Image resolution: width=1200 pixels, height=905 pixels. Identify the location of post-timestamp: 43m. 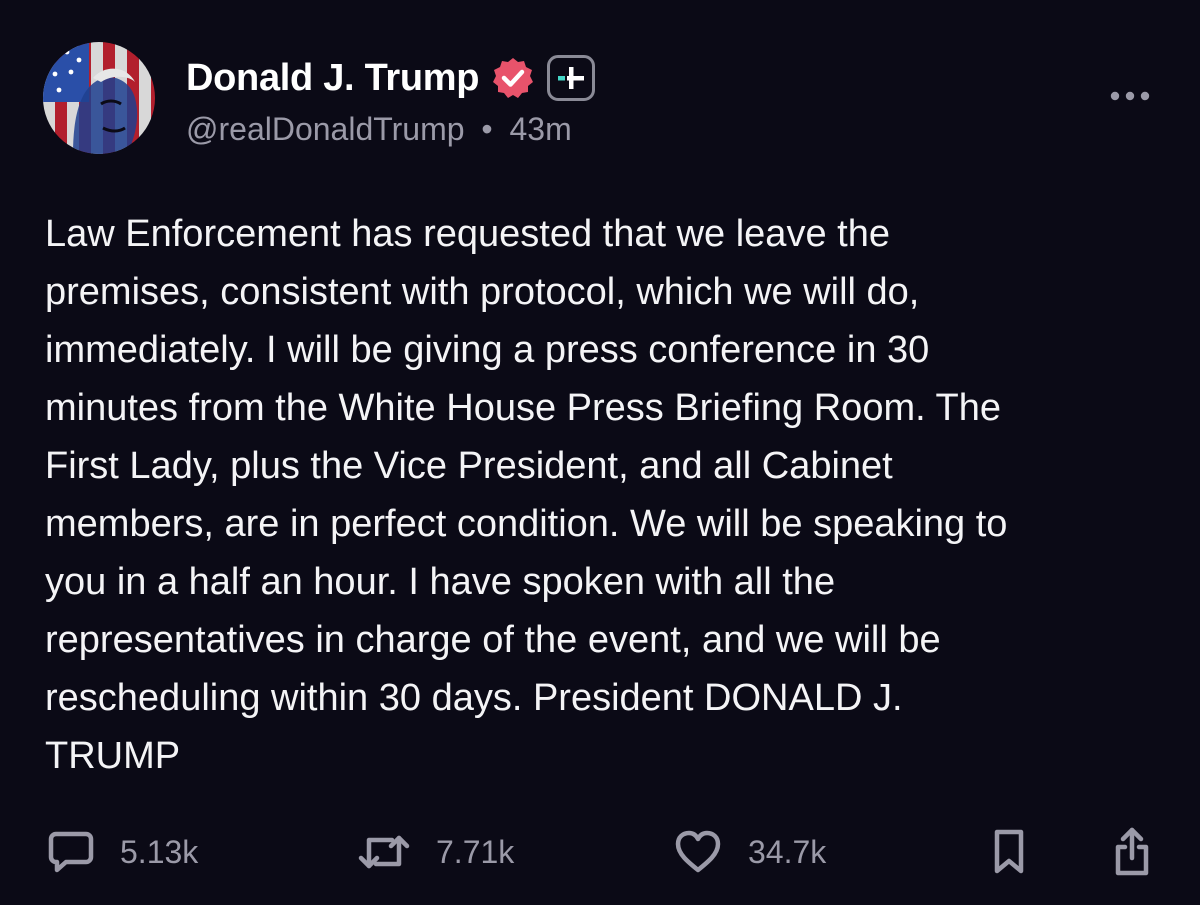
(541, 129).